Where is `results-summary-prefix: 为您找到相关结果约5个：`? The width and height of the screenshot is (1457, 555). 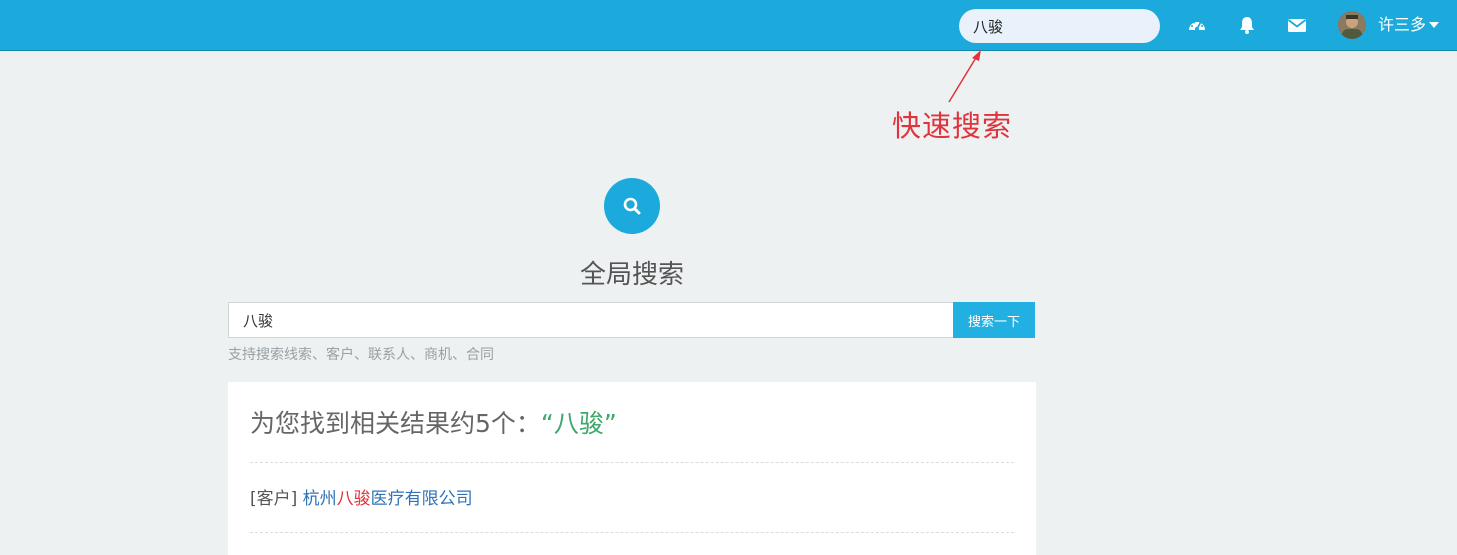
results-summary-prefix: 为您找到相关结果约5个： is located at coordinates (395, 423).